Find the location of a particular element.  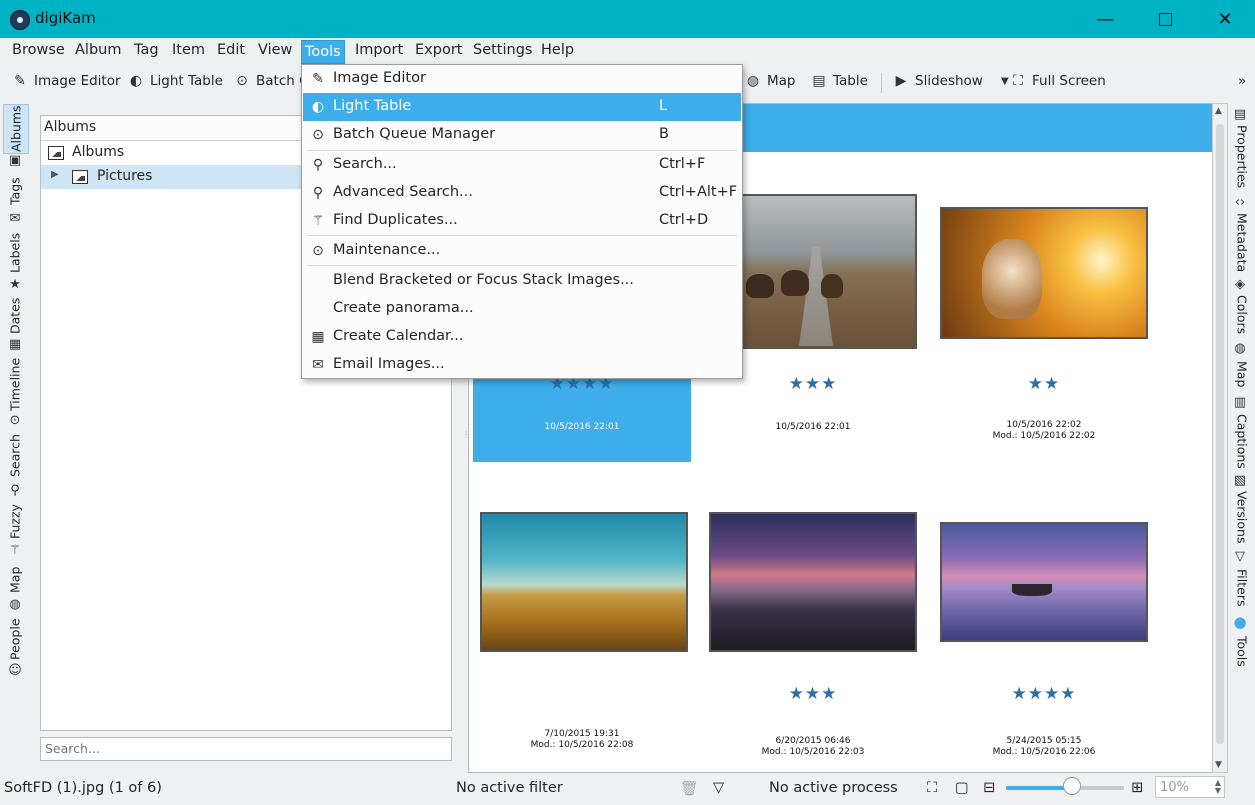

tab-map-right: Map is located at coordinates (1242, 374).